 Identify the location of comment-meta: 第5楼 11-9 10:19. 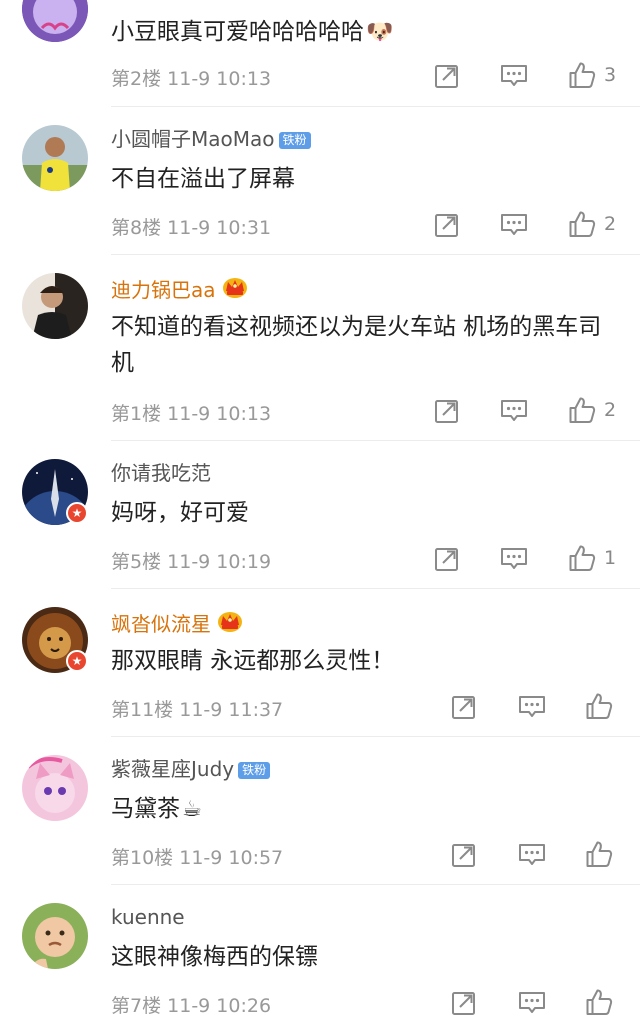
(191, 560).